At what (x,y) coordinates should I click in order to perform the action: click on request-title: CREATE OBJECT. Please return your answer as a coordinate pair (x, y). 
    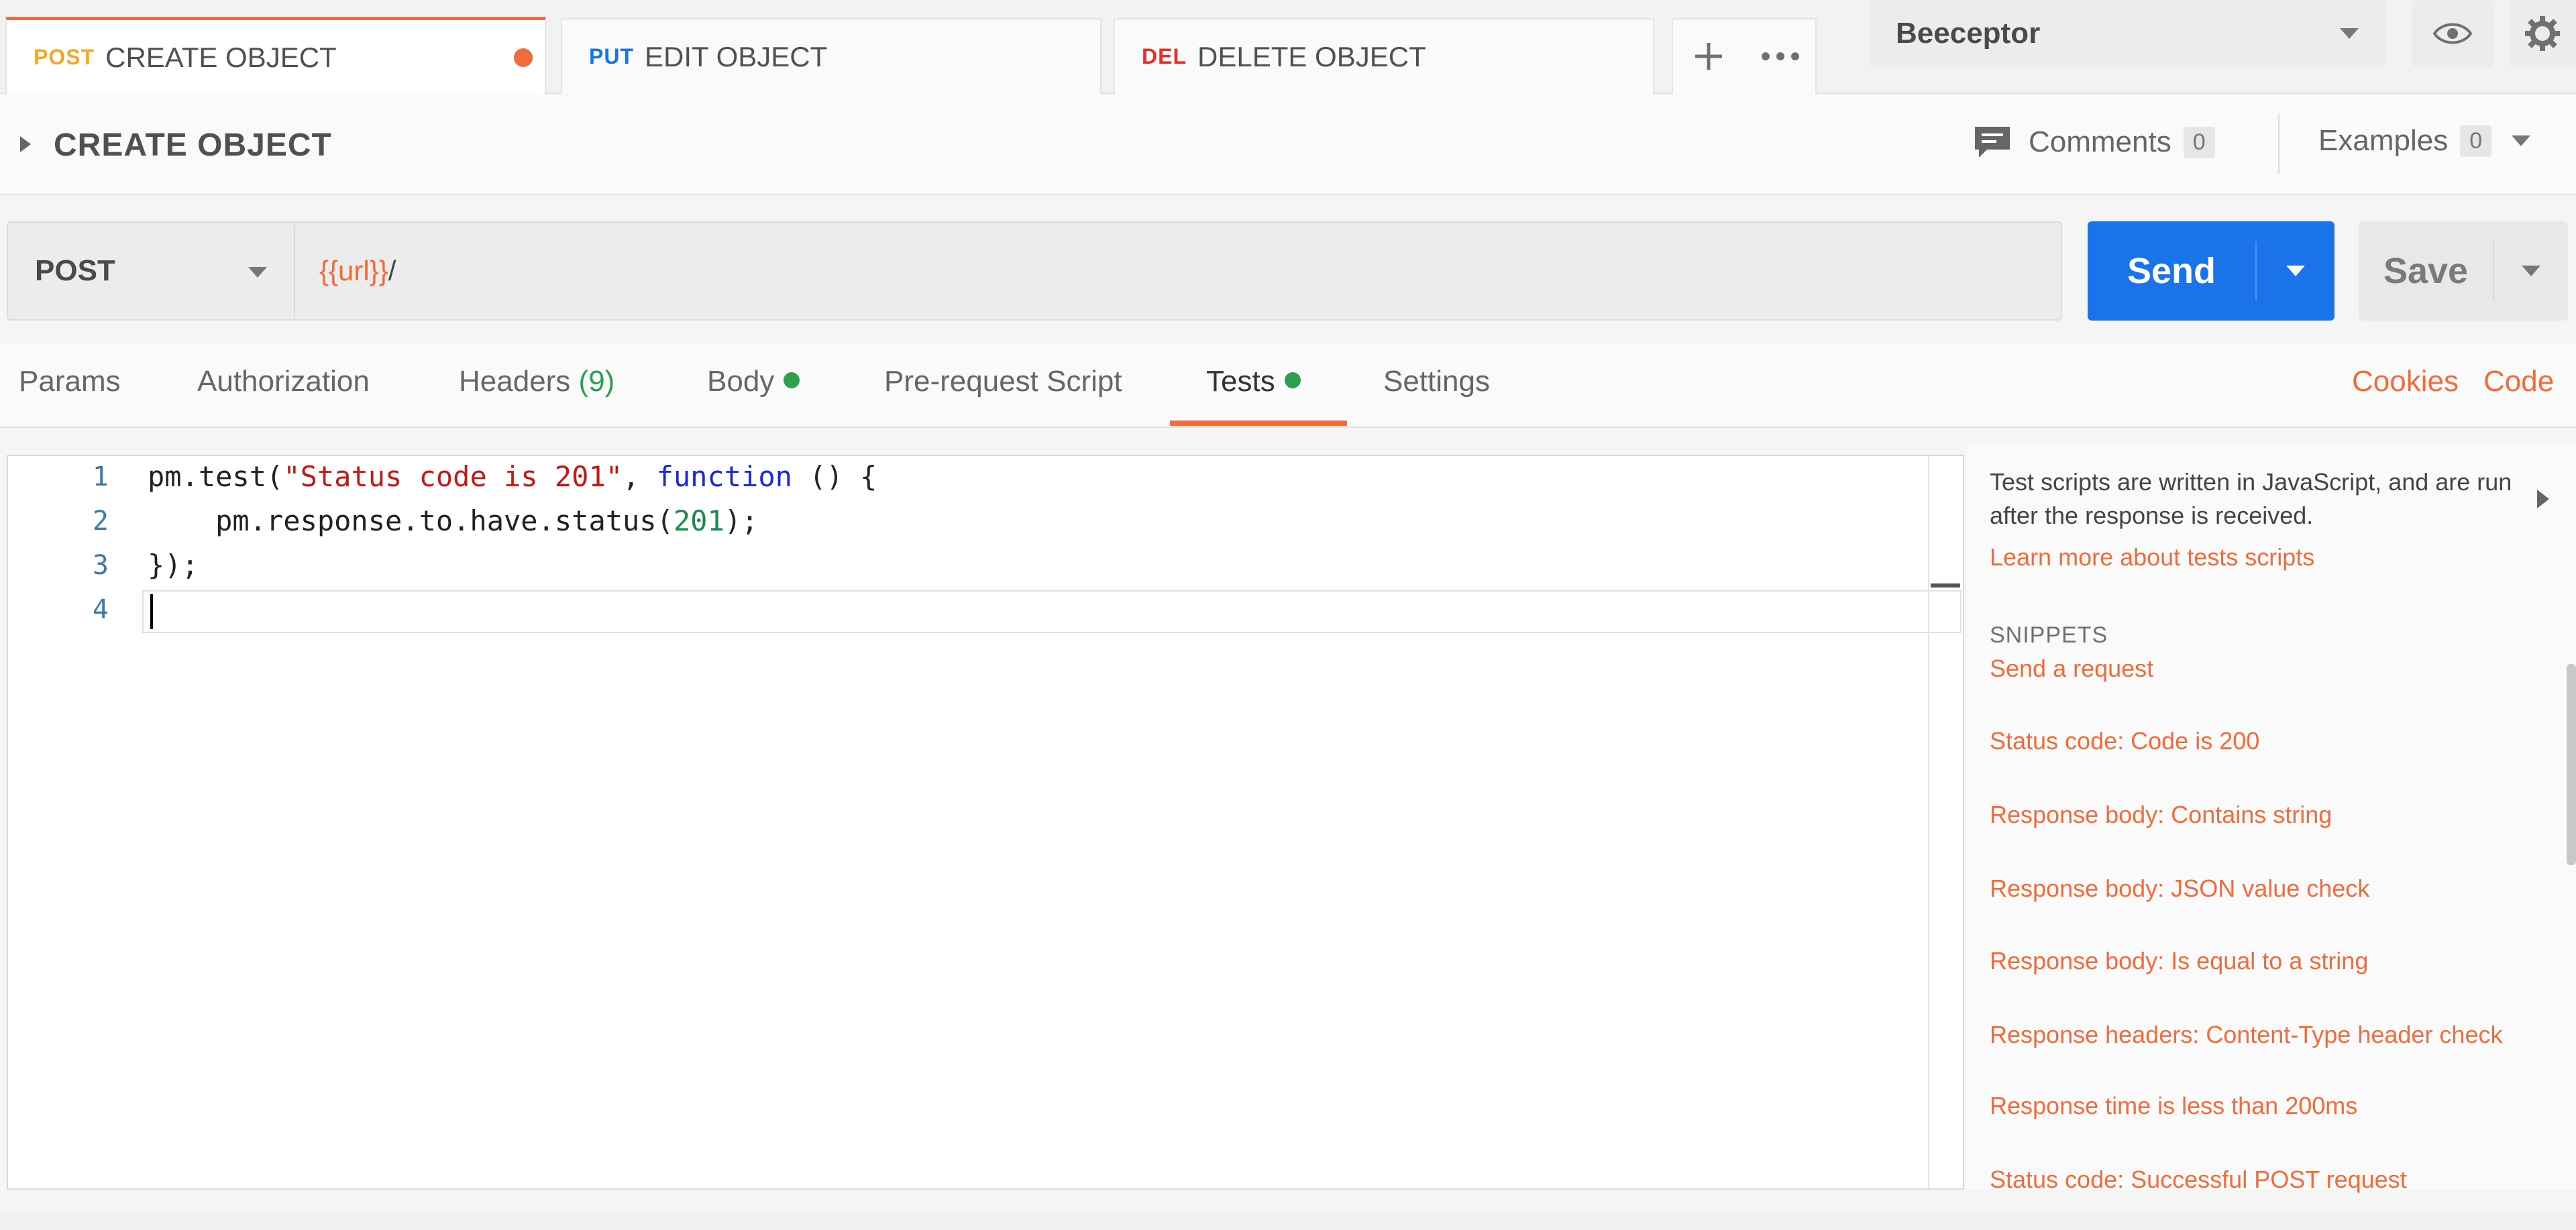
    Looking at the image, I should click on (193, 145).